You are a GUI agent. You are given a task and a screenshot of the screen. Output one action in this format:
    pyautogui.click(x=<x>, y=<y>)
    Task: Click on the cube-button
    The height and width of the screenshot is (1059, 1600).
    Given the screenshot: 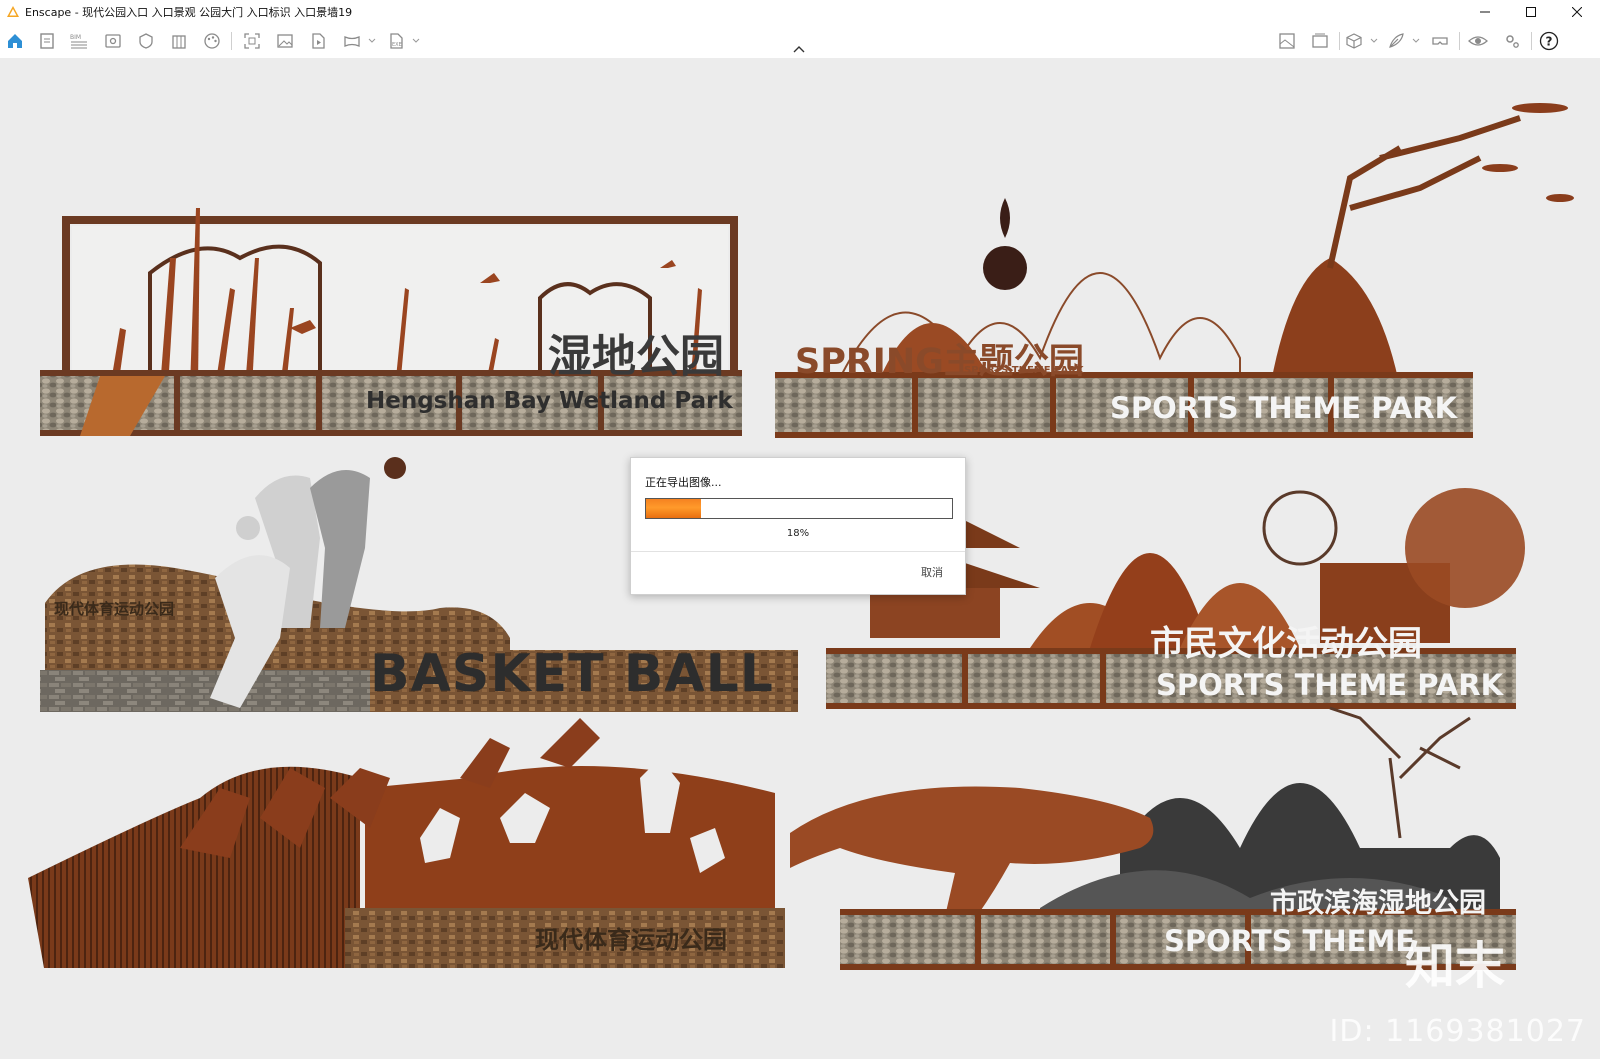 What is the action you would take?
    pyautogui.click(x=1354, y=41)
    